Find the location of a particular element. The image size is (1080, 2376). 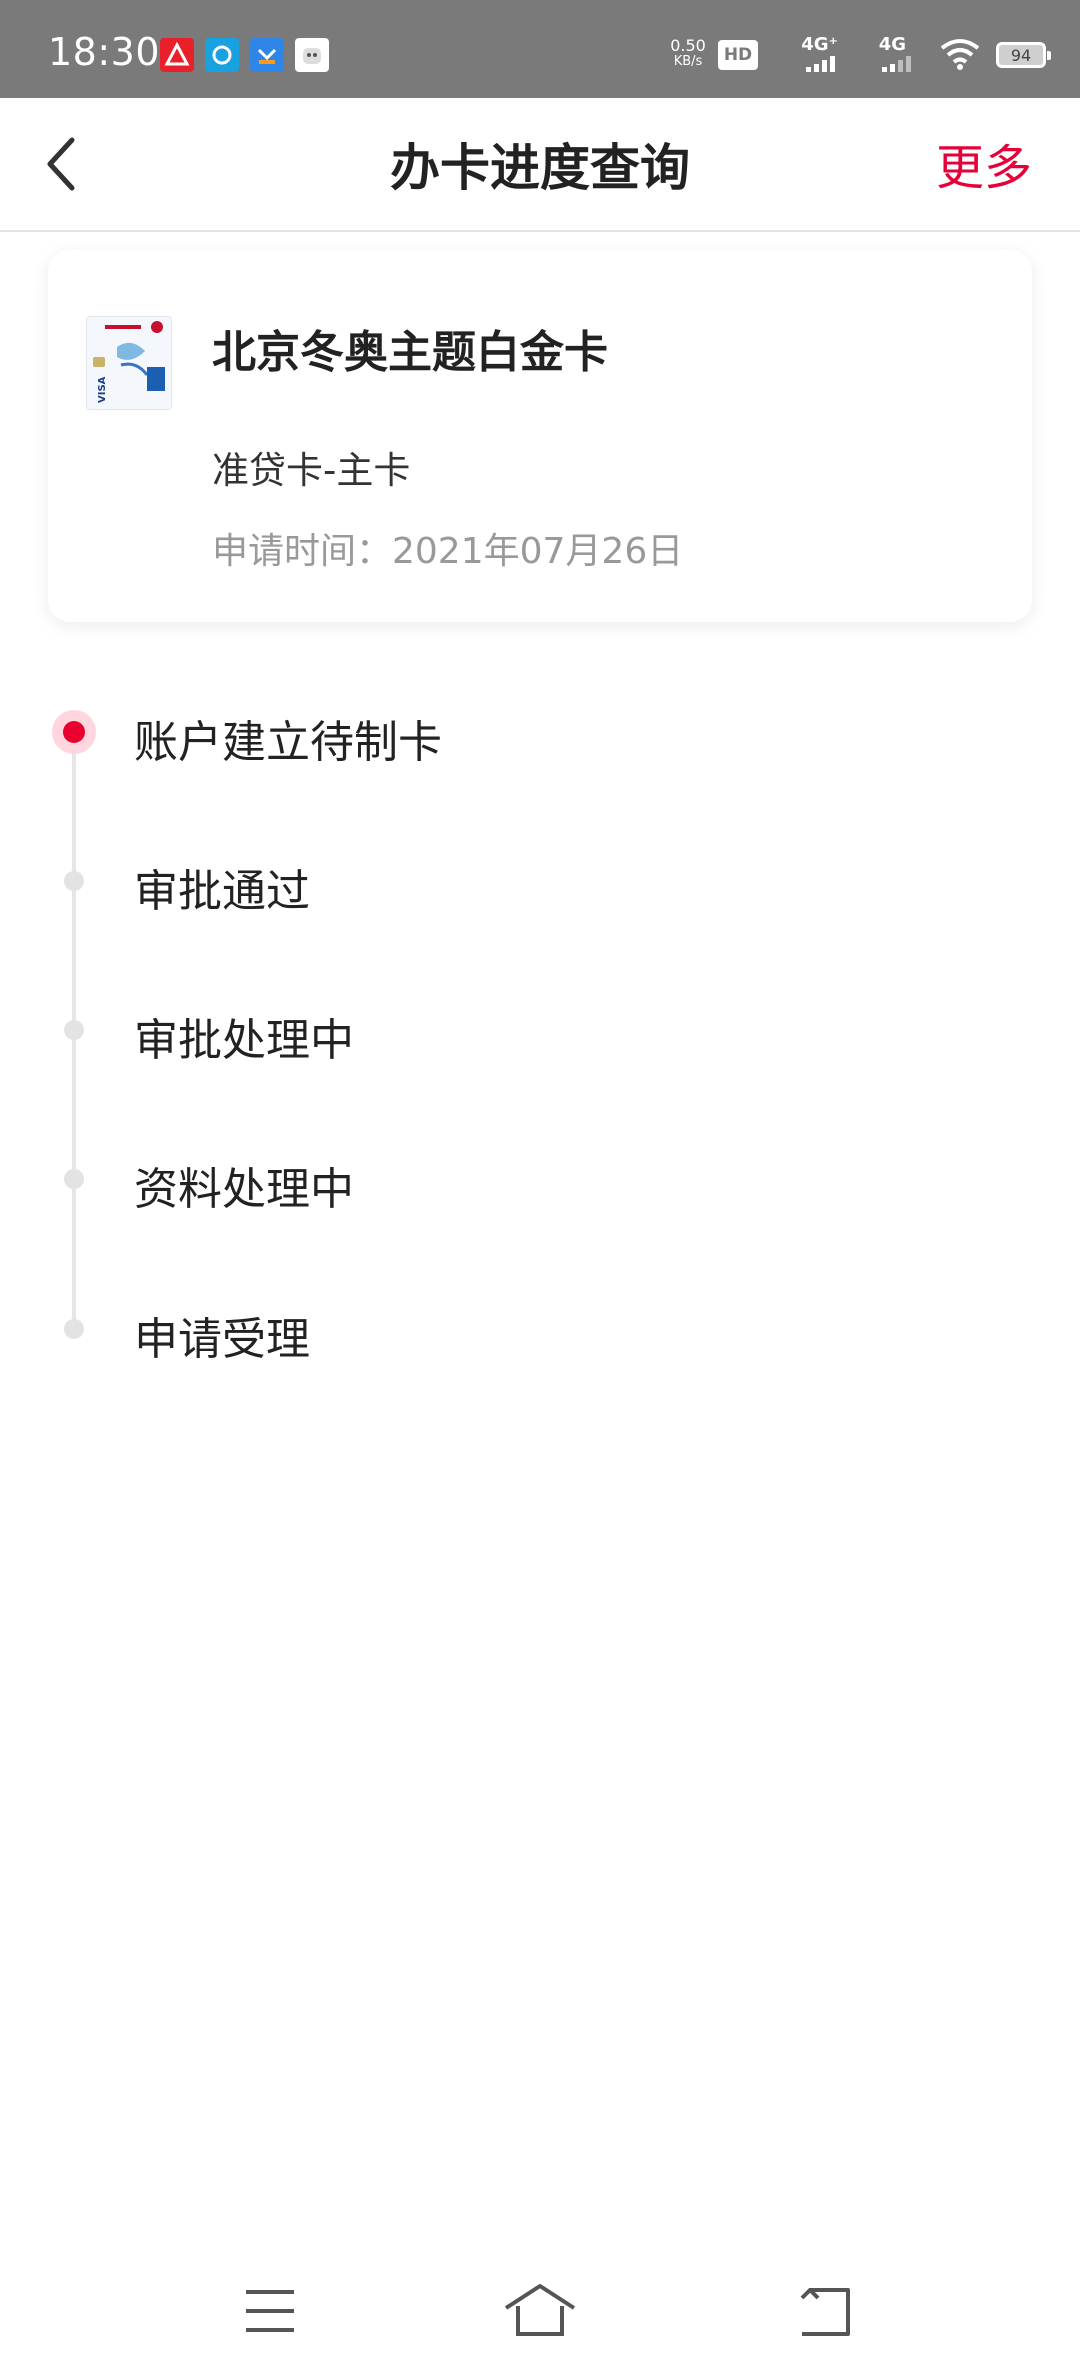

status-bar: 18:30 0.50 KB/s HD 4G⁺ 4G 94 is located at coordinates (540, 49).